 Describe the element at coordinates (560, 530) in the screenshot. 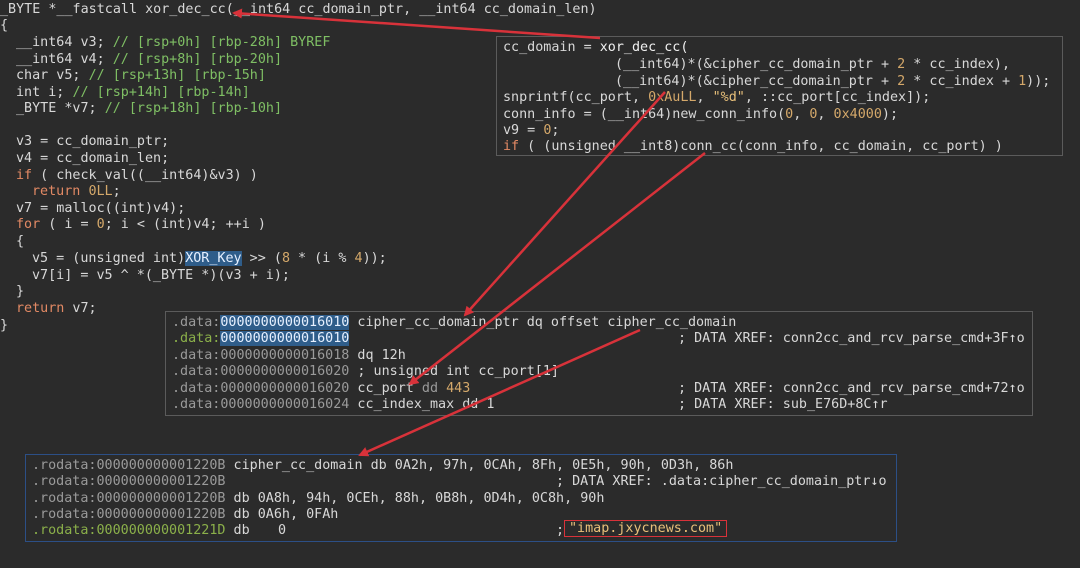

I see `rodata-semicolon: ;` at that location.